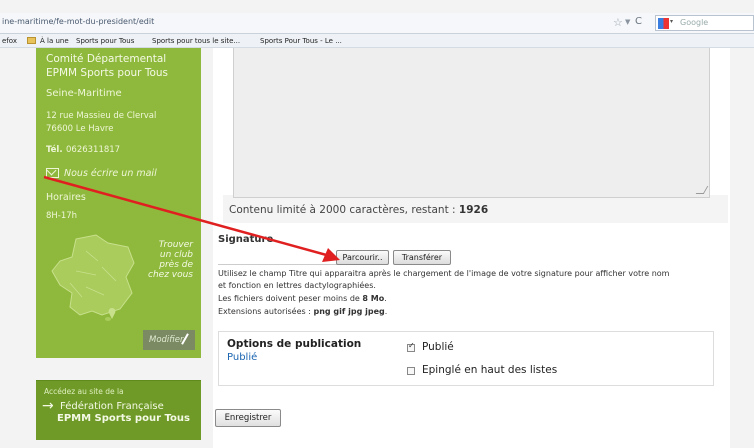 The width and height of the screenshot is (754, 448). I want to click on pinned-checkbox, so click(411, 371).